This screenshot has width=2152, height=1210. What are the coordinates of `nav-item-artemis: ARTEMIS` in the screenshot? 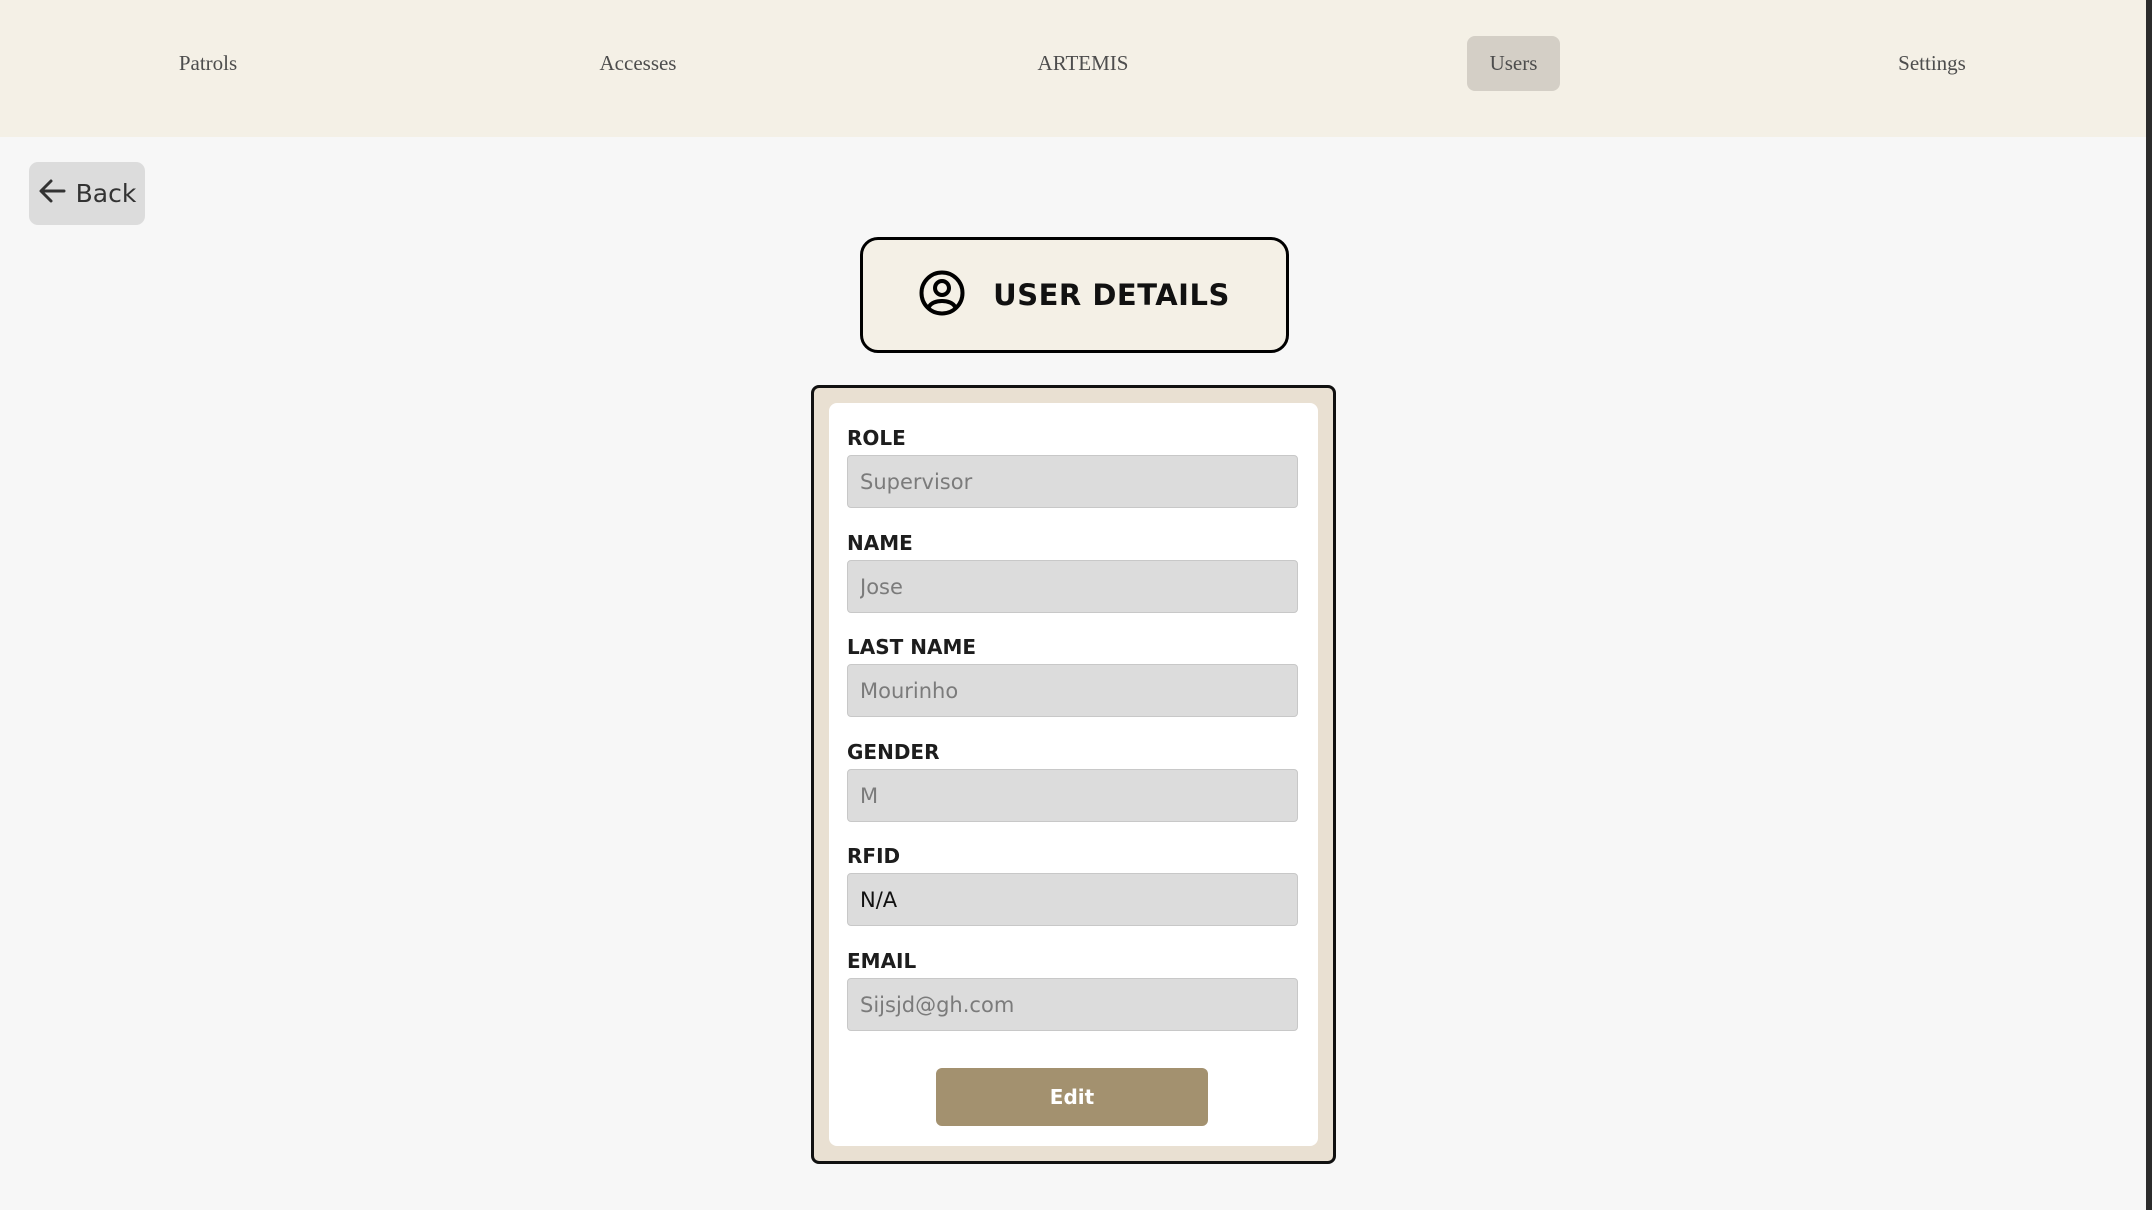 It's located at (1083, 63).